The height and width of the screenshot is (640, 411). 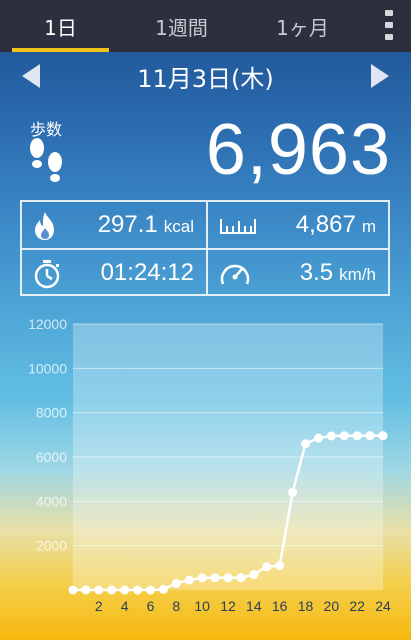 I want to click on duration-cell: 01:24:12, so click(x=114, y=273).